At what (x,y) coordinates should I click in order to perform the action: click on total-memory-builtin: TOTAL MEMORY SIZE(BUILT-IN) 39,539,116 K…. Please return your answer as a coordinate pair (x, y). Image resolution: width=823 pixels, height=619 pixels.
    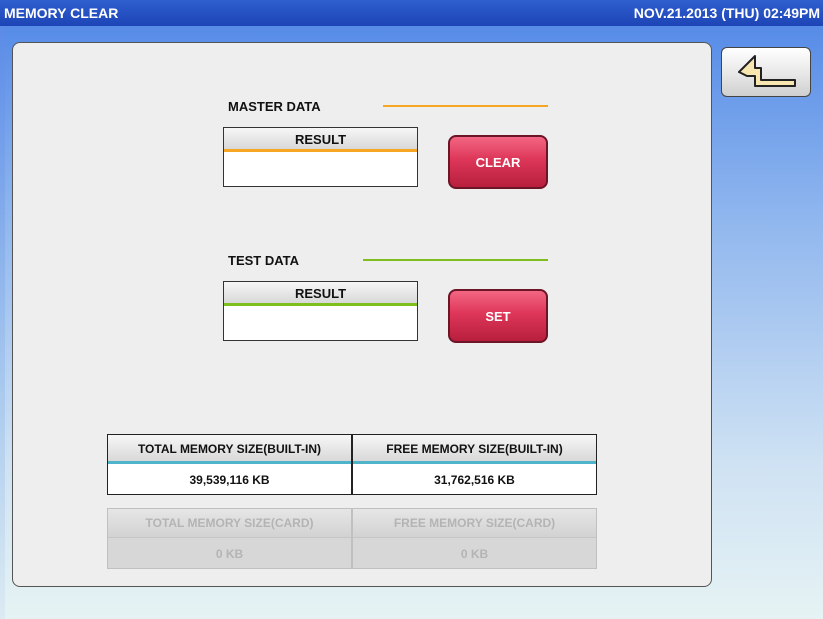
    Looking at the image, I should click on (229, 464).